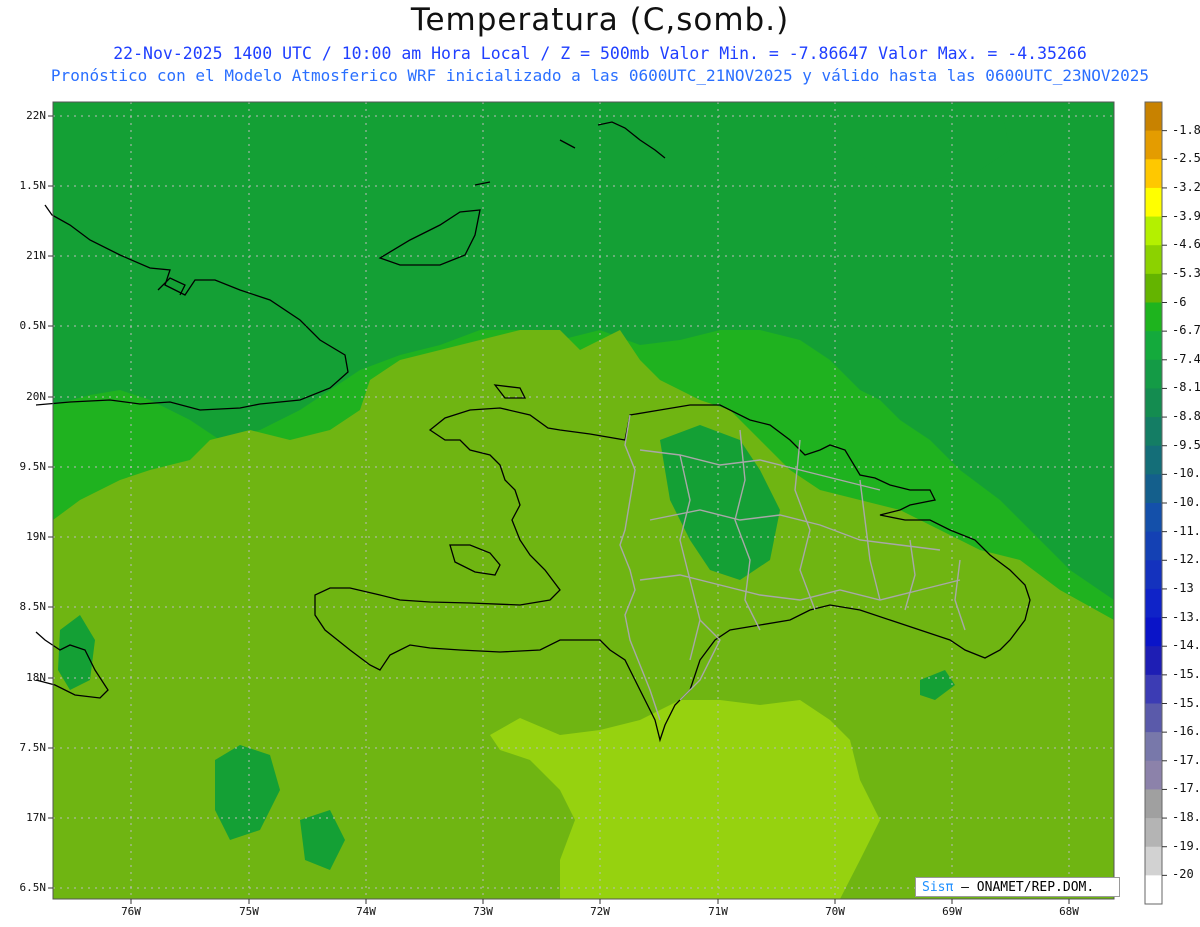  I want to click on colorbar-label-21: -16.5, so click(1186, 731).